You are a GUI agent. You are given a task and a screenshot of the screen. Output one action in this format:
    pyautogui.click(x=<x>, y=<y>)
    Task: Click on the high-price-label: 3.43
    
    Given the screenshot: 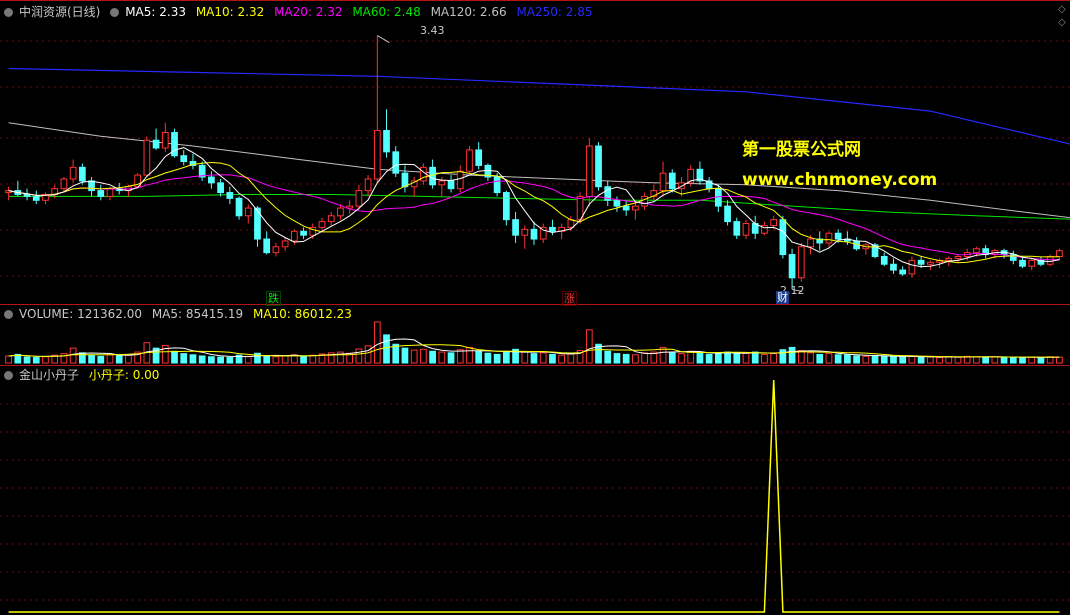 What is the action you would take?
    pyautogui.click(x=432, y=30)
    